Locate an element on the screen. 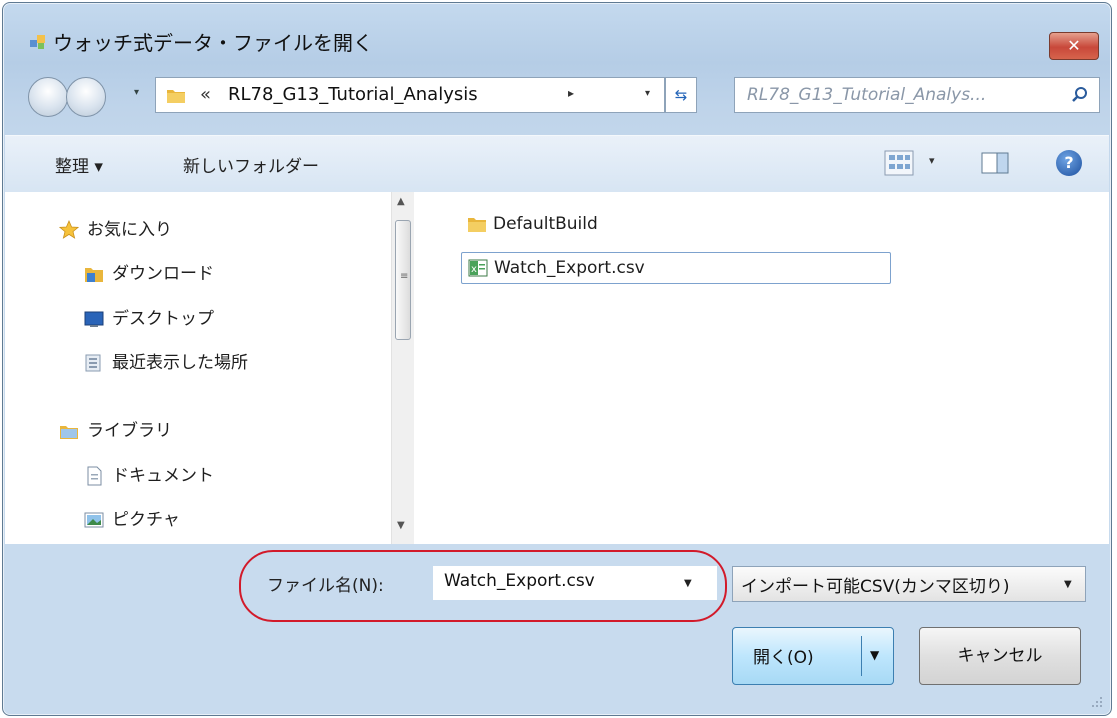 This screenshot has height=718, width=1117. open-button: 開く(O) ▼ is located at coordinates (813, 656).